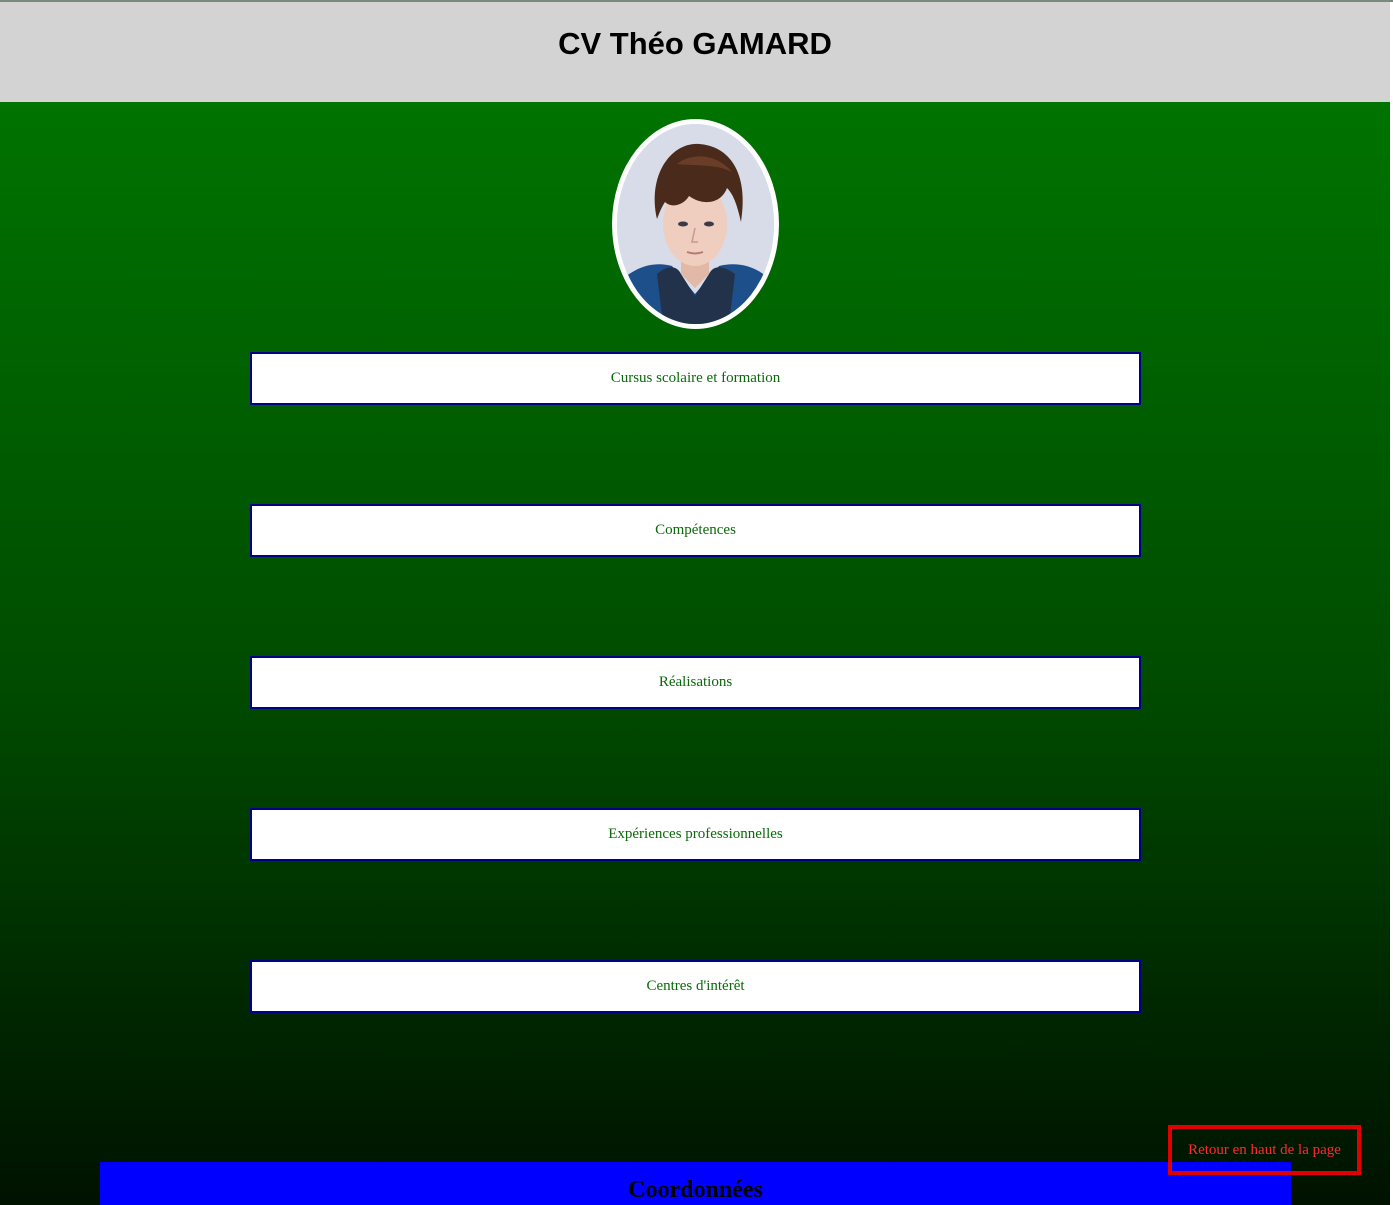 The width and height of the screenshot is (1393, 1205). Describe the element at coordinates (695, 986) in the screenshot. I see `section-centres-interet-button: Centres d'intérêt` at that location.